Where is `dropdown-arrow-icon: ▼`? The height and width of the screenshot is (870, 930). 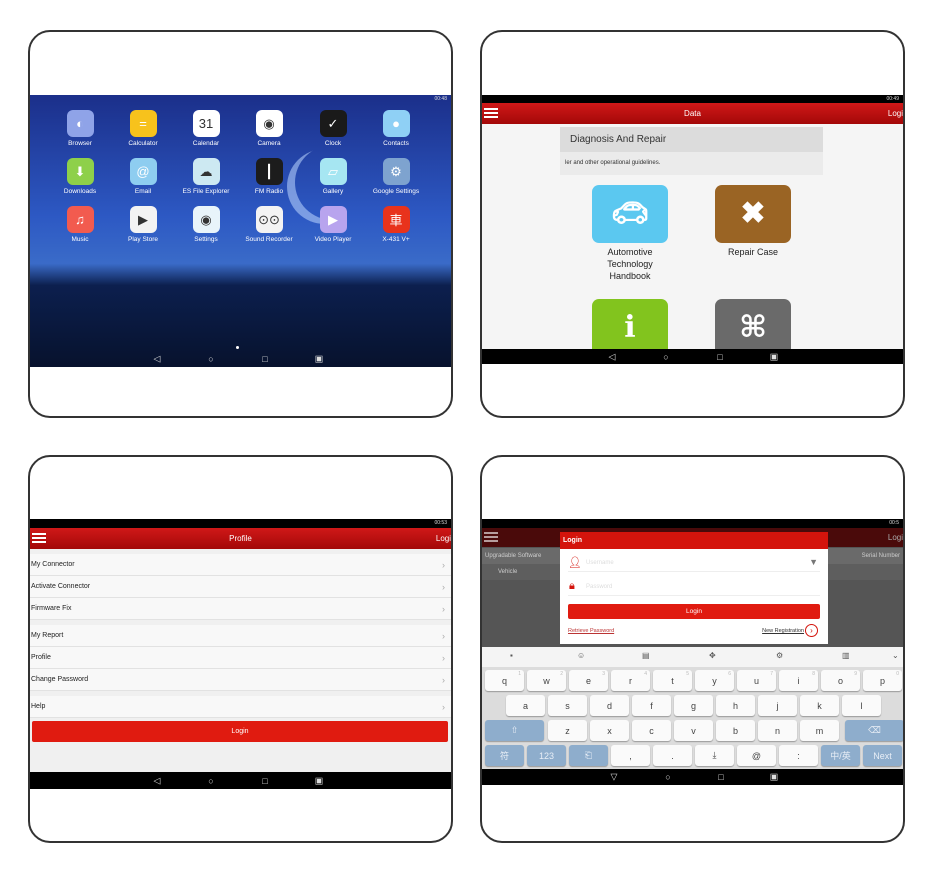
dropdown-arrow-icon: ▼ is located at coordinates (813, 562).